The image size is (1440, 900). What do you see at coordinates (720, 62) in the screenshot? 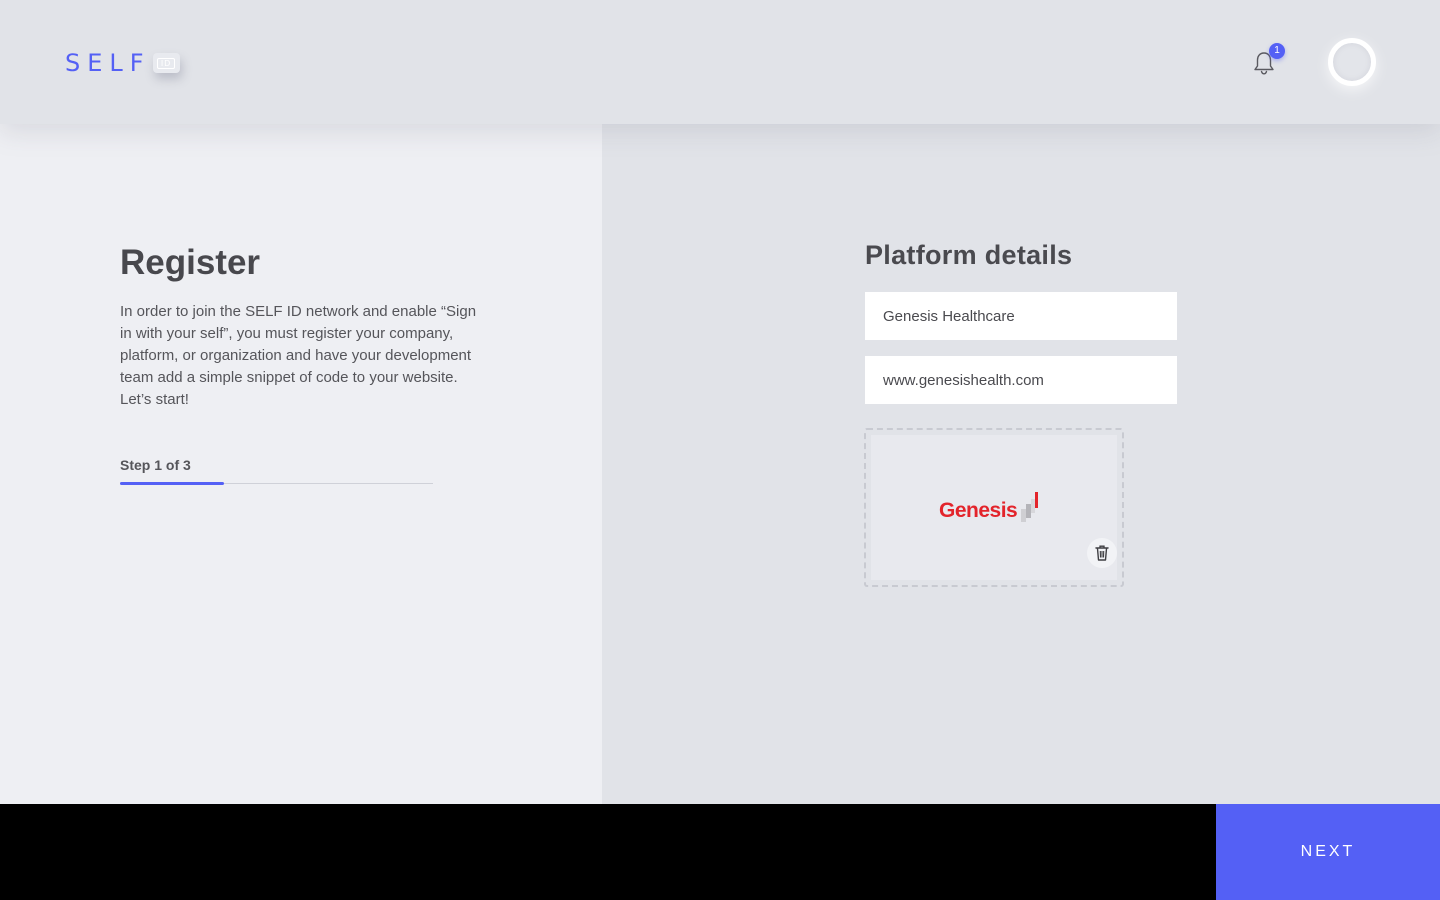
I see `top-header: SELF ID 1` at bounding box center [720, 62].